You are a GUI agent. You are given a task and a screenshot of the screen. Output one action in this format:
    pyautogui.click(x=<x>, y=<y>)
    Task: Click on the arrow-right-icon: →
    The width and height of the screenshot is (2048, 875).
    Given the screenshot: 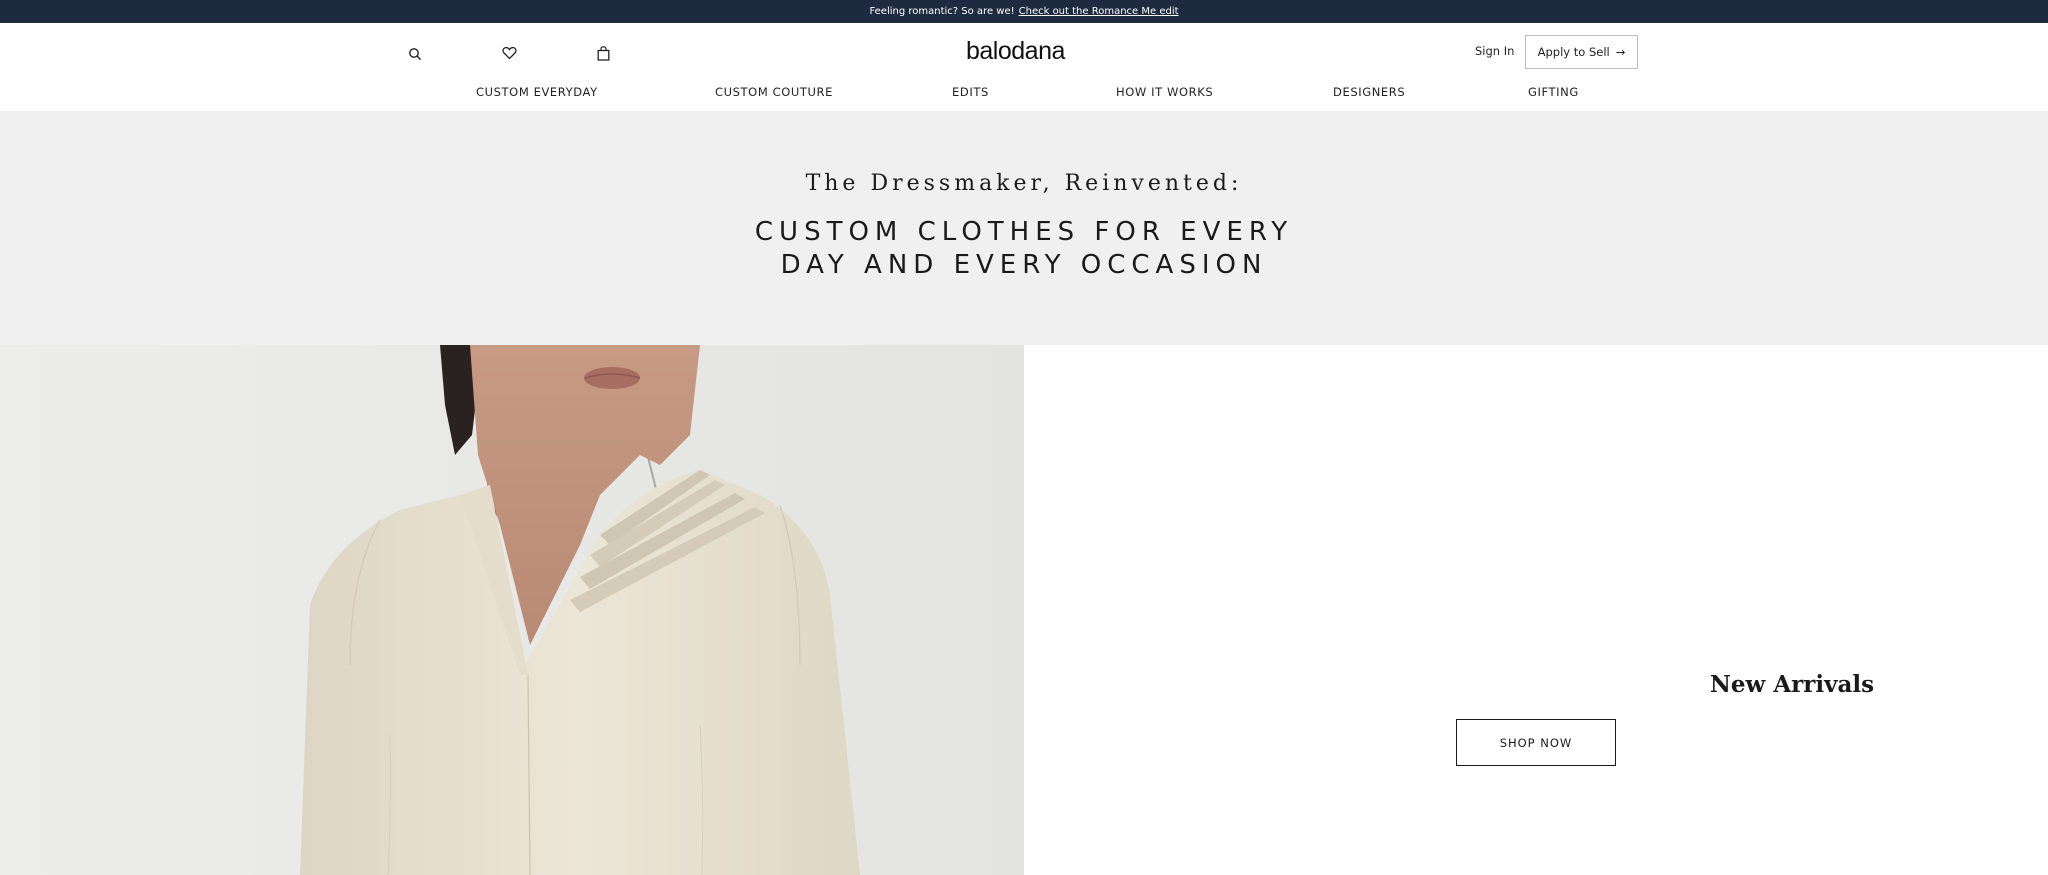 What is the action you would take?
    pyautogui.click(x=1620, y=52)
    